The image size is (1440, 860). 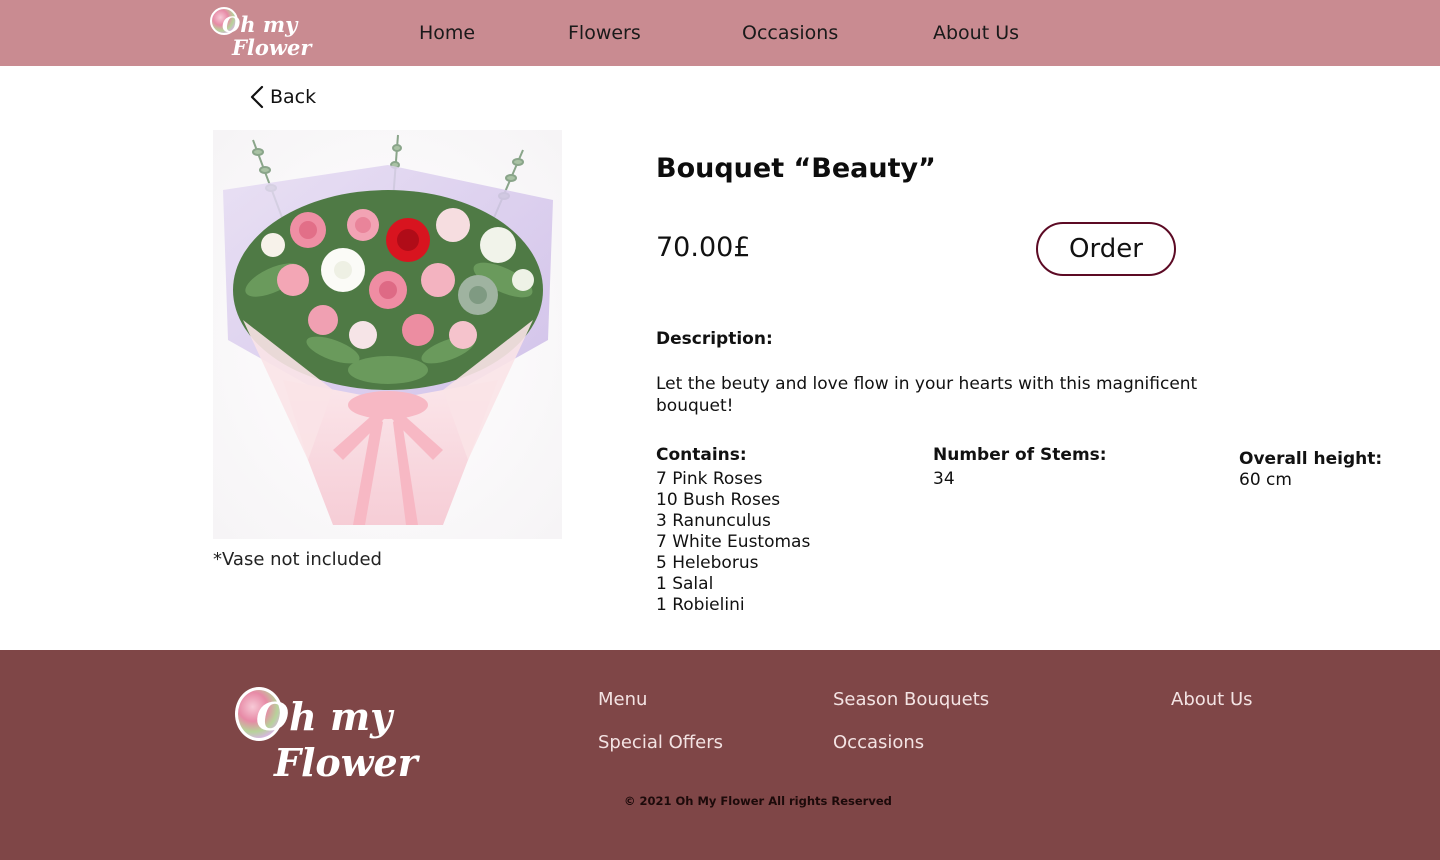 I want to click on back-link: Back, so click(x=282, y=97).